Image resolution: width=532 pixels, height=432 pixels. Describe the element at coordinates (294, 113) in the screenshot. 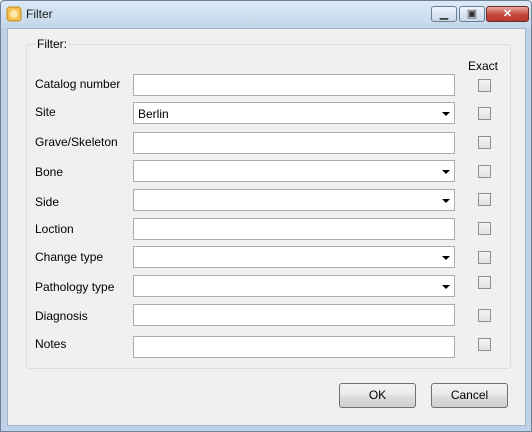

I see `site-dropdown: Berlin` at that location.